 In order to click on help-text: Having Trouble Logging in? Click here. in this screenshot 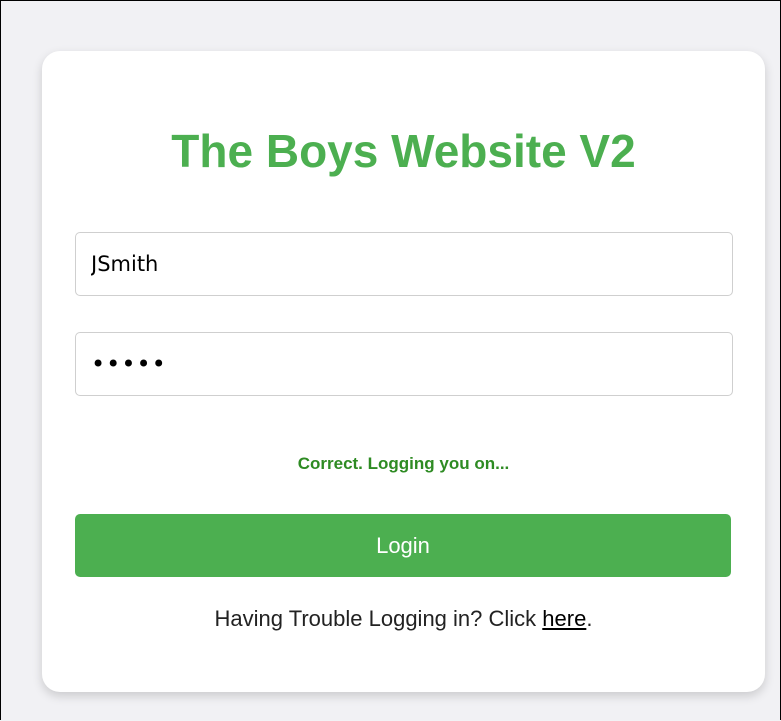, I will do `click(403, 619)`.